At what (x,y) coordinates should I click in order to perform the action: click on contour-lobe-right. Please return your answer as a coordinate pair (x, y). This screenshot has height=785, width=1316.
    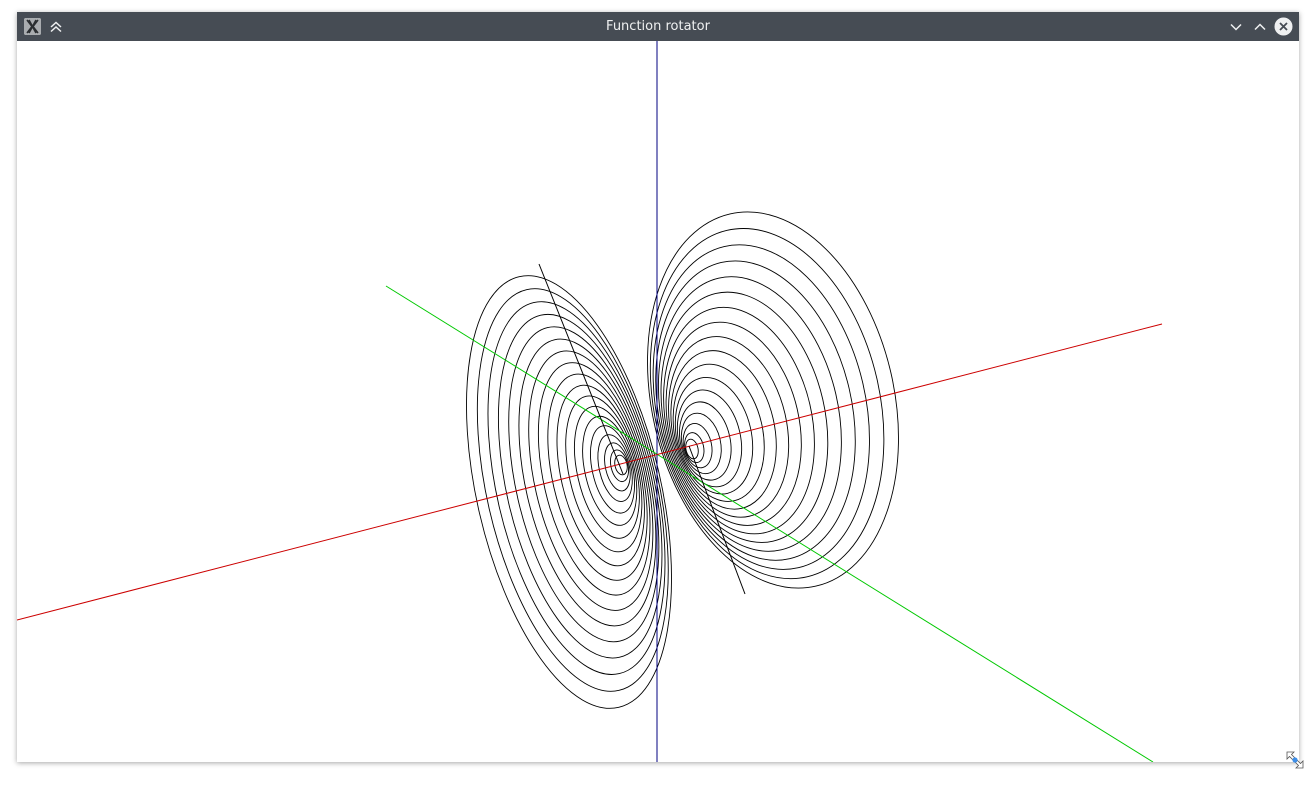
    Looking at the image, I should click on (773, 400).